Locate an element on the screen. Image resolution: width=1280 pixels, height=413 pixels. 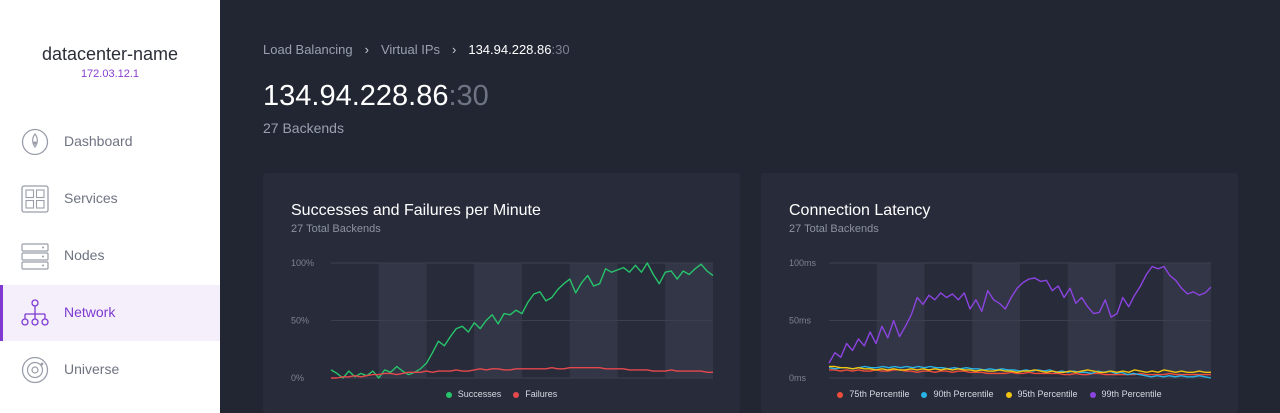
breadcrumb-current-ip: 134.94.228.86 is located at coordinates (510, 49).